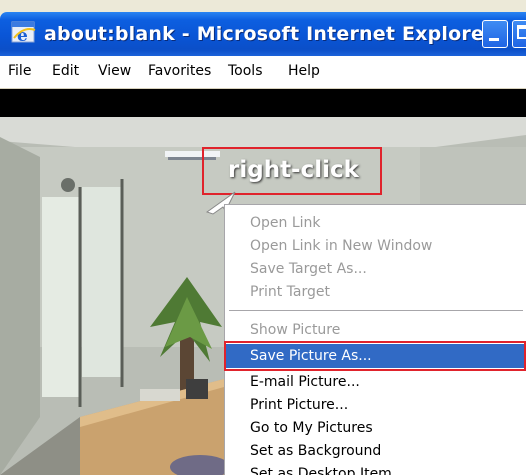 The image size is (526, 475). Describe the element at coordinates (245, 71) in the screenshot. I see `menu-tools: Tools` at that location.